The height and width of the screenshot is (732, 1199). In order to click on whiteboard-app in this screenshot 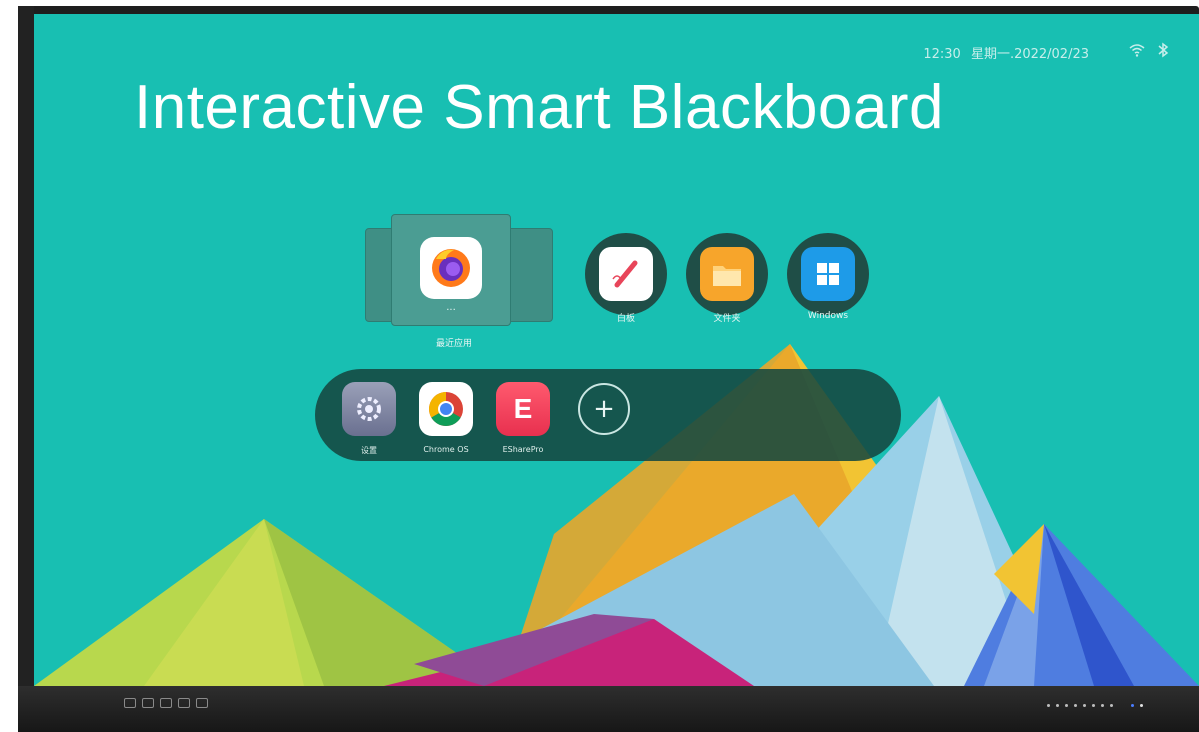, I will do `click(626, 274)`.